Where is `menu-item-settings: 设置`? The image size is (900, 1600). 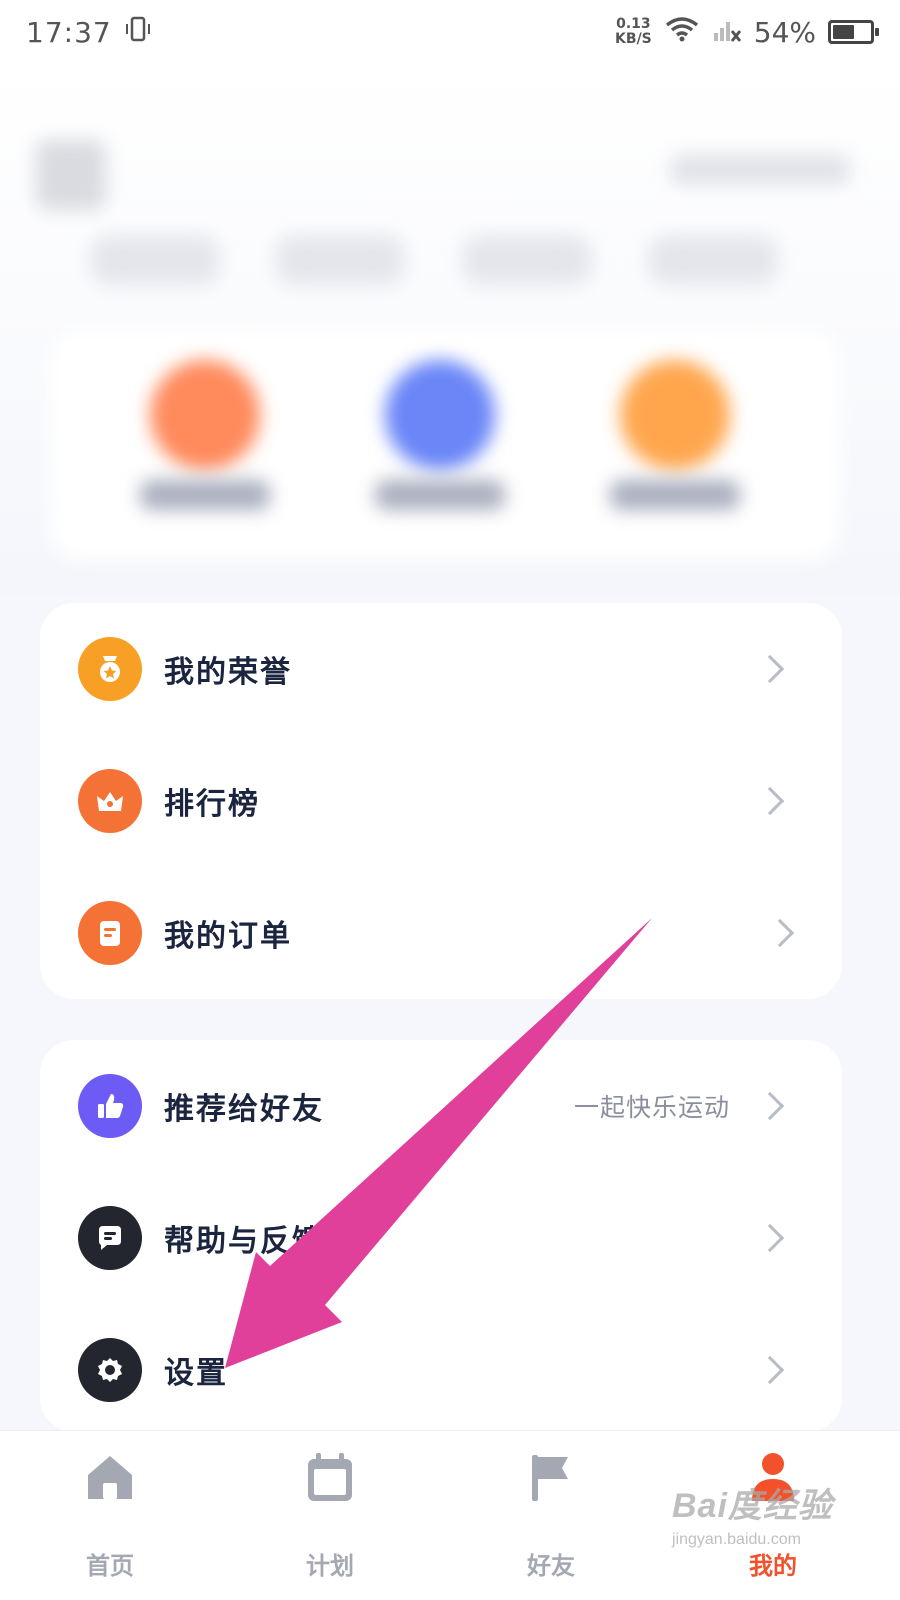 menu-item-settings: 设置 is located at coordinates (441, 1370).